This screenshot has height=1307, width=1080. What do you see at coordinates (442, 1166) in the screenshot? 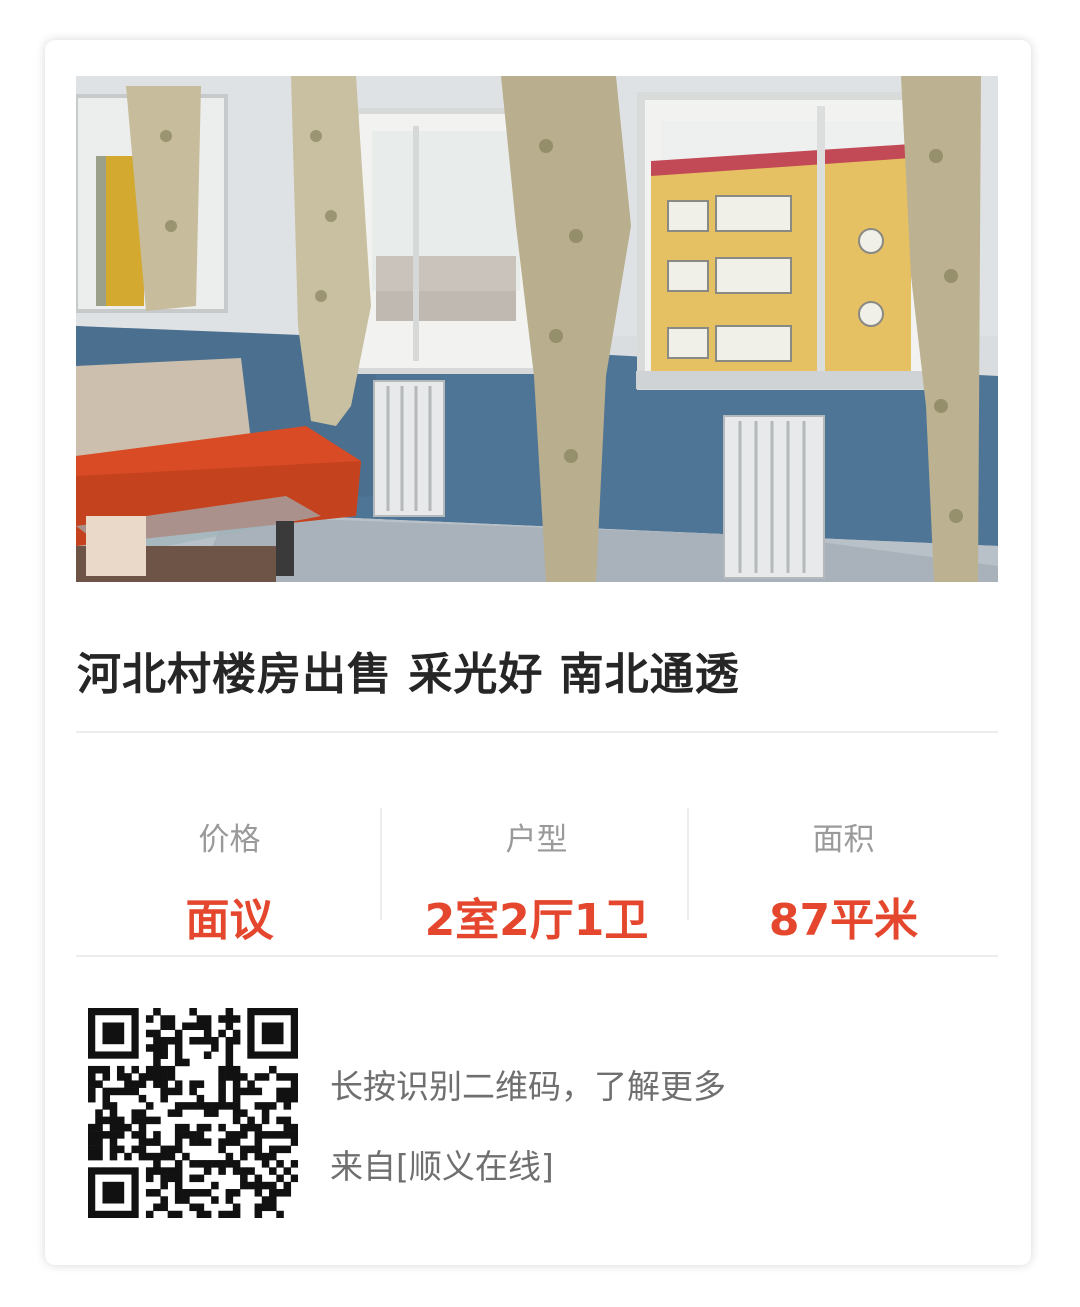
I see `source-text: 来自[顺义在线]` at bounding box center [442, 1166].